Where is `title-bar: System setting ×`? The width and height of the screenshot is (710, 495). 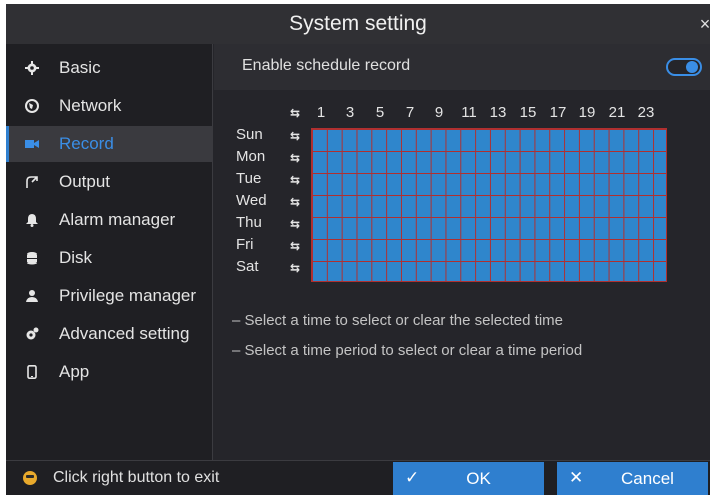 title-bar: System setting × is located at coordinates (358, 24).